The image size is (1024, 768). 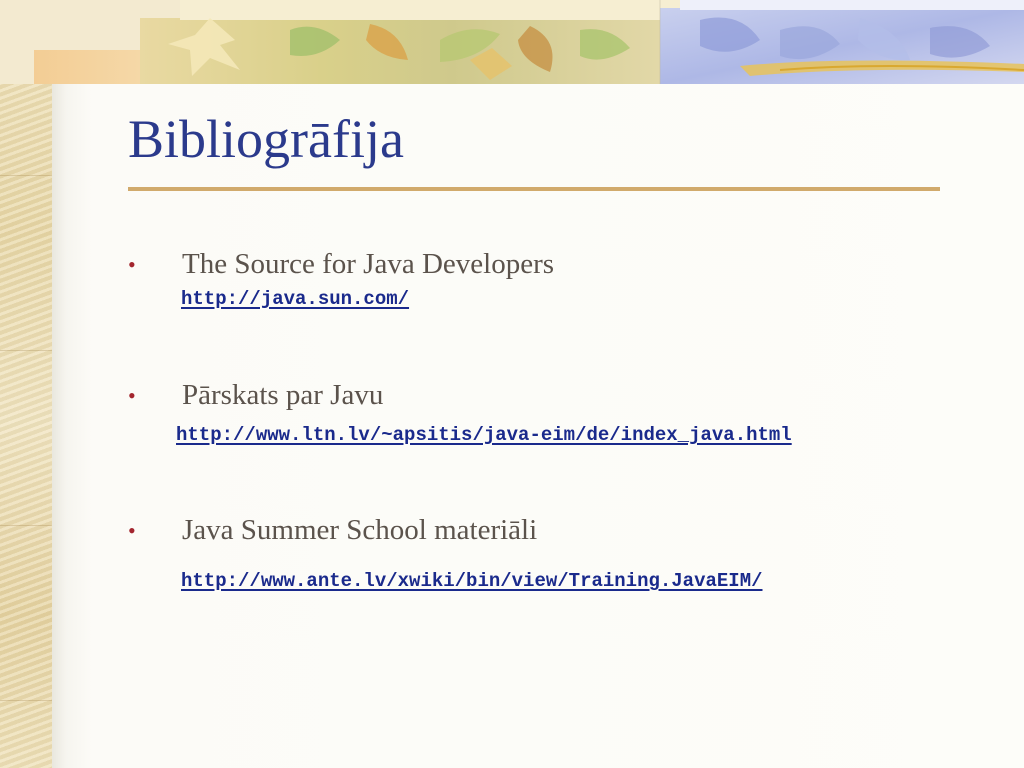 I want to click on bibliography-link: http://java.sun.com/, so click(x=295, y=299).